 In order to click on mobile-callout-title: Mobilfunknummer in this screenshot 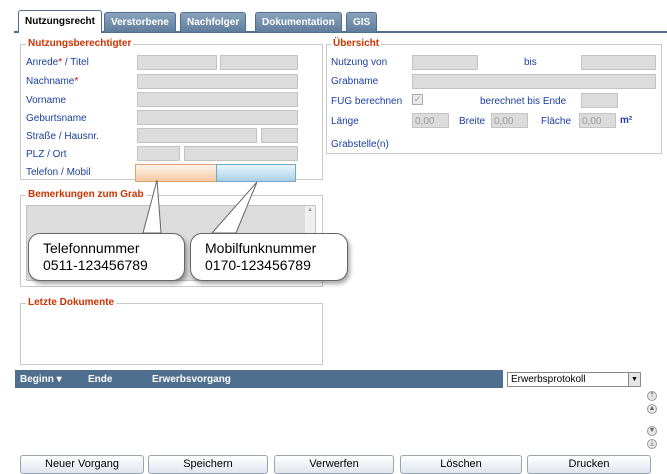, I will do `click(261, 248)`.